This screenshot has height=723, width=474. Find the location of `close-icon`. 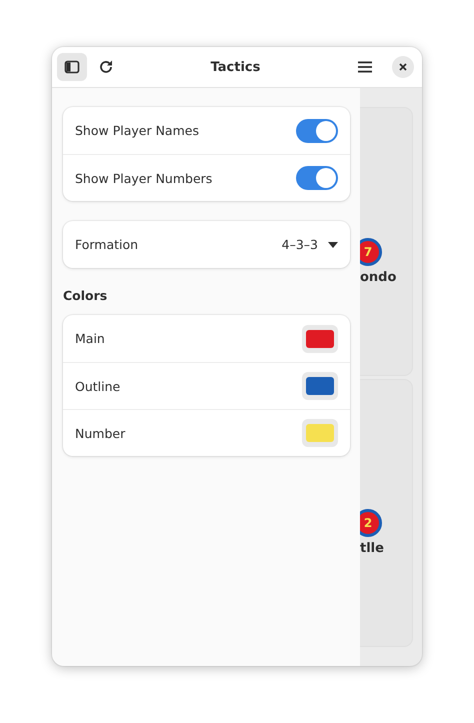

close-icon is located at coordinates (403, 67).